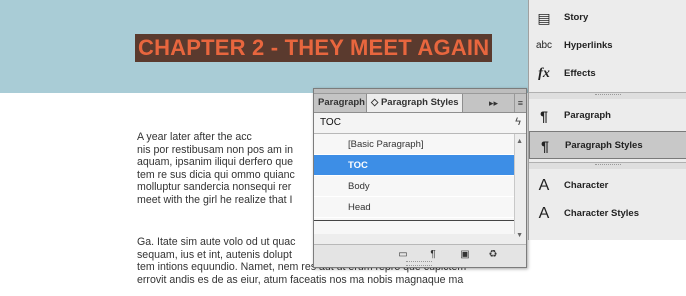 The width and height of the screenshot is (686, 296). What do you see at coordinates (518, 122) in the screenshot?
I see `quick-apply-icon: ϟ` at bounding box center [518, 122].